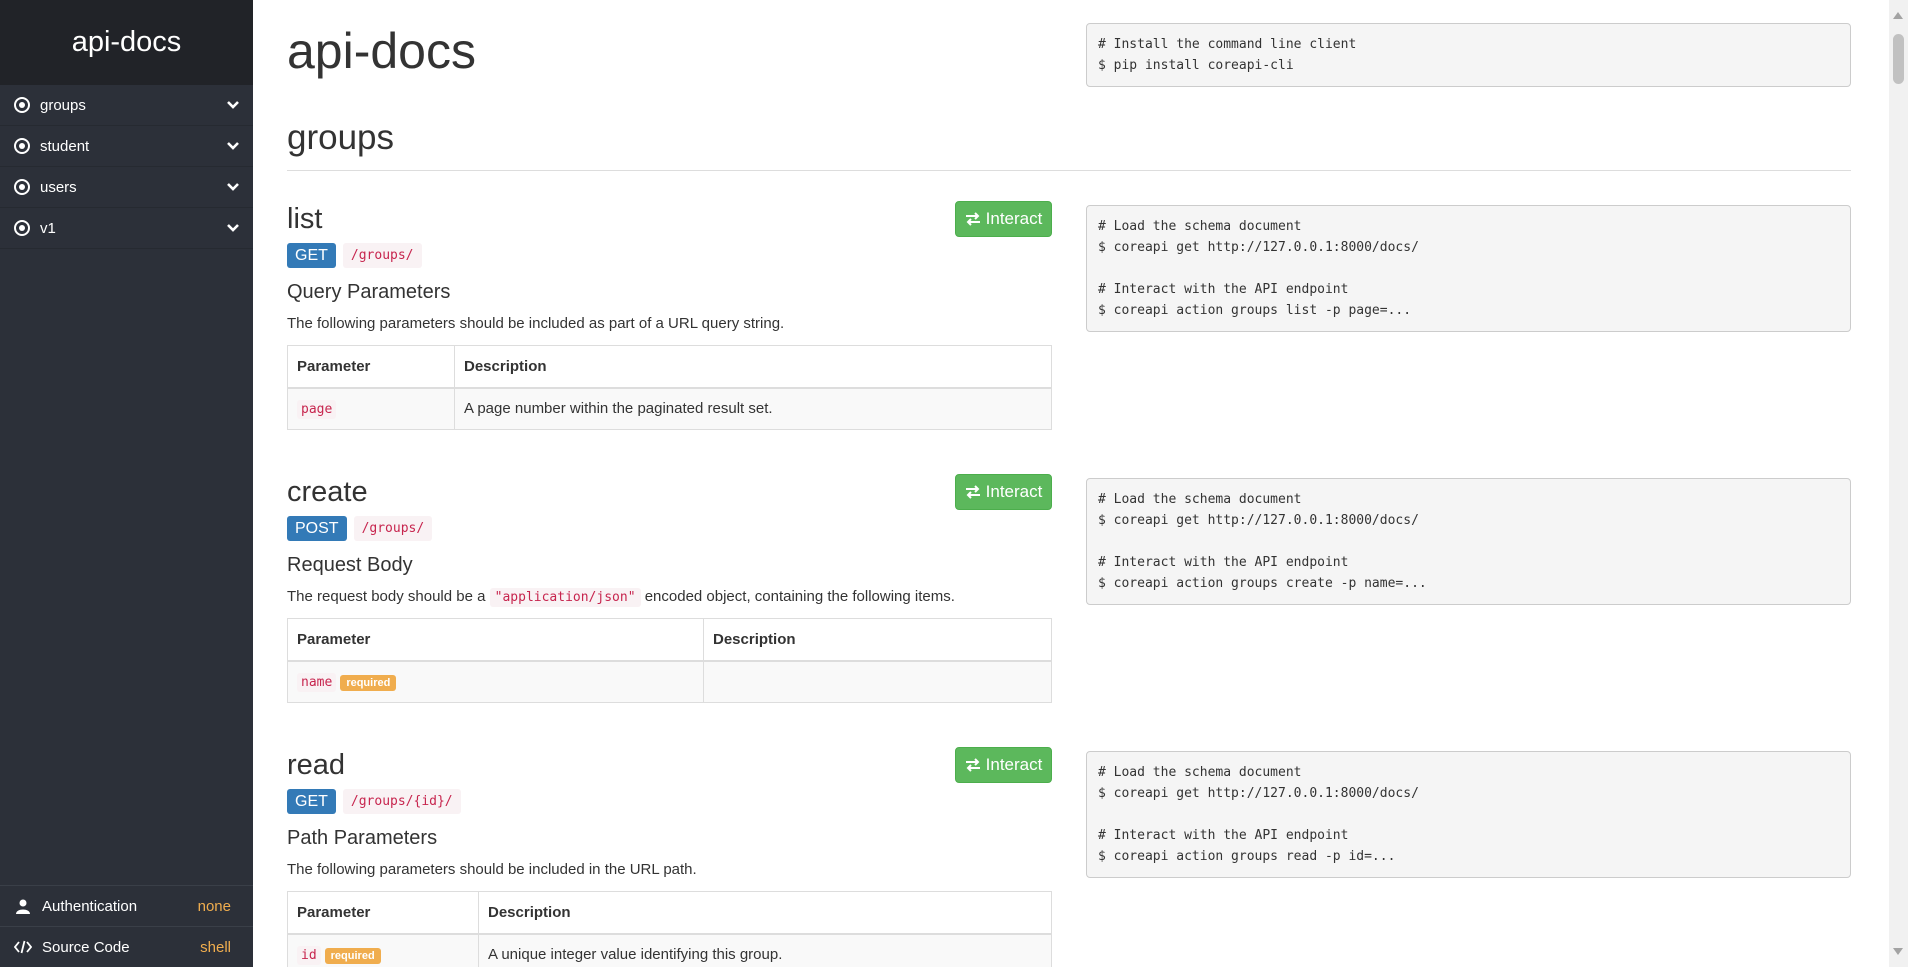 The image size is (1908, 967). Describe the element at coordinates (305, 219) in the screenshot. I see `endpoint-name: list` at that location.